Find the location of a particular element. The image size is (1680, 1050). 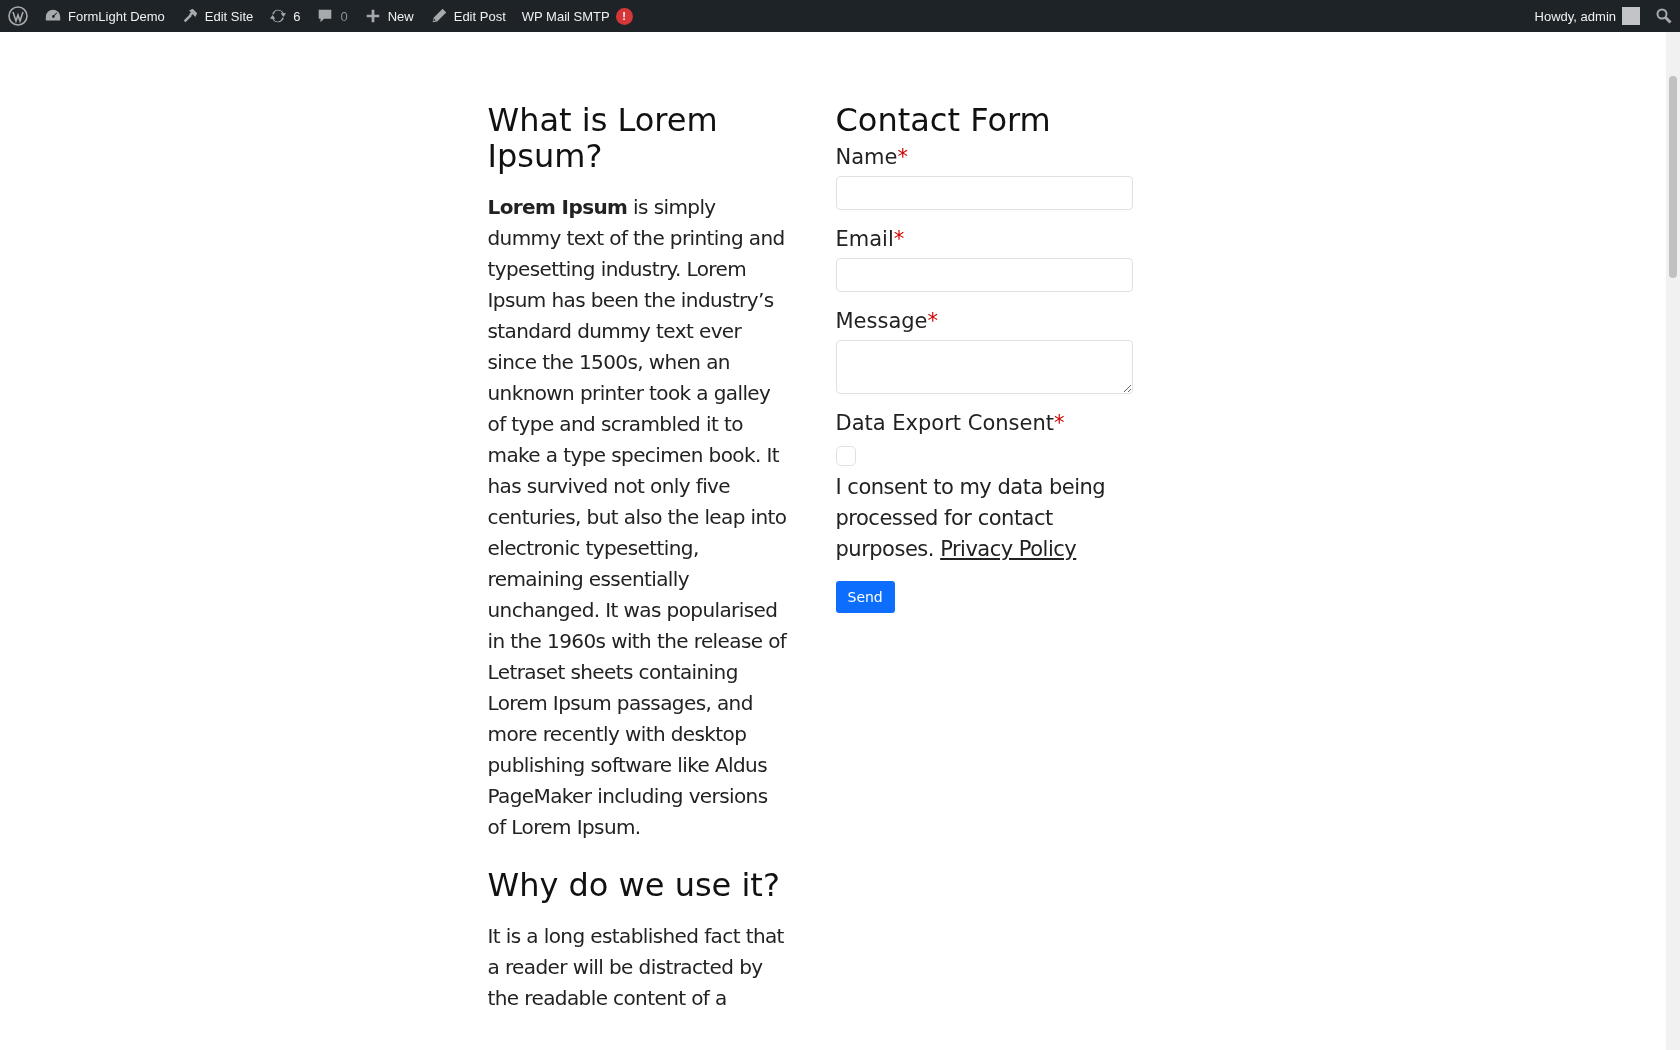

account-link: Howdy, admin is located at coordinates (1587, 16).